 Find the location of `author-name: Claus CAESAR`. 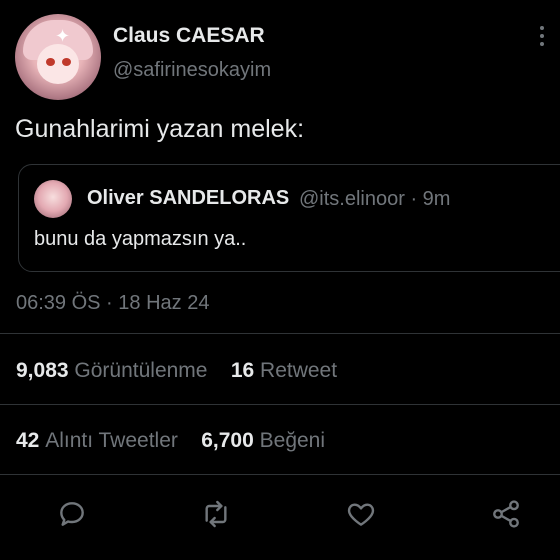

author-name: Claus CAESAR is located at coordinates (189, 36).